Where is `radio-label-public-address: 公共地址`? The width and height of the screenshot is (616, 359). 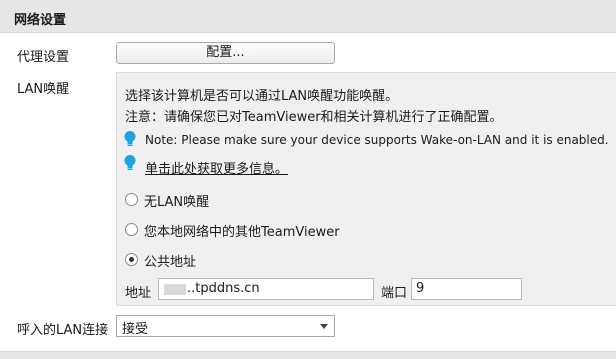 radio-label-public-address: 公共地址 is located at coordinates (170, 260).